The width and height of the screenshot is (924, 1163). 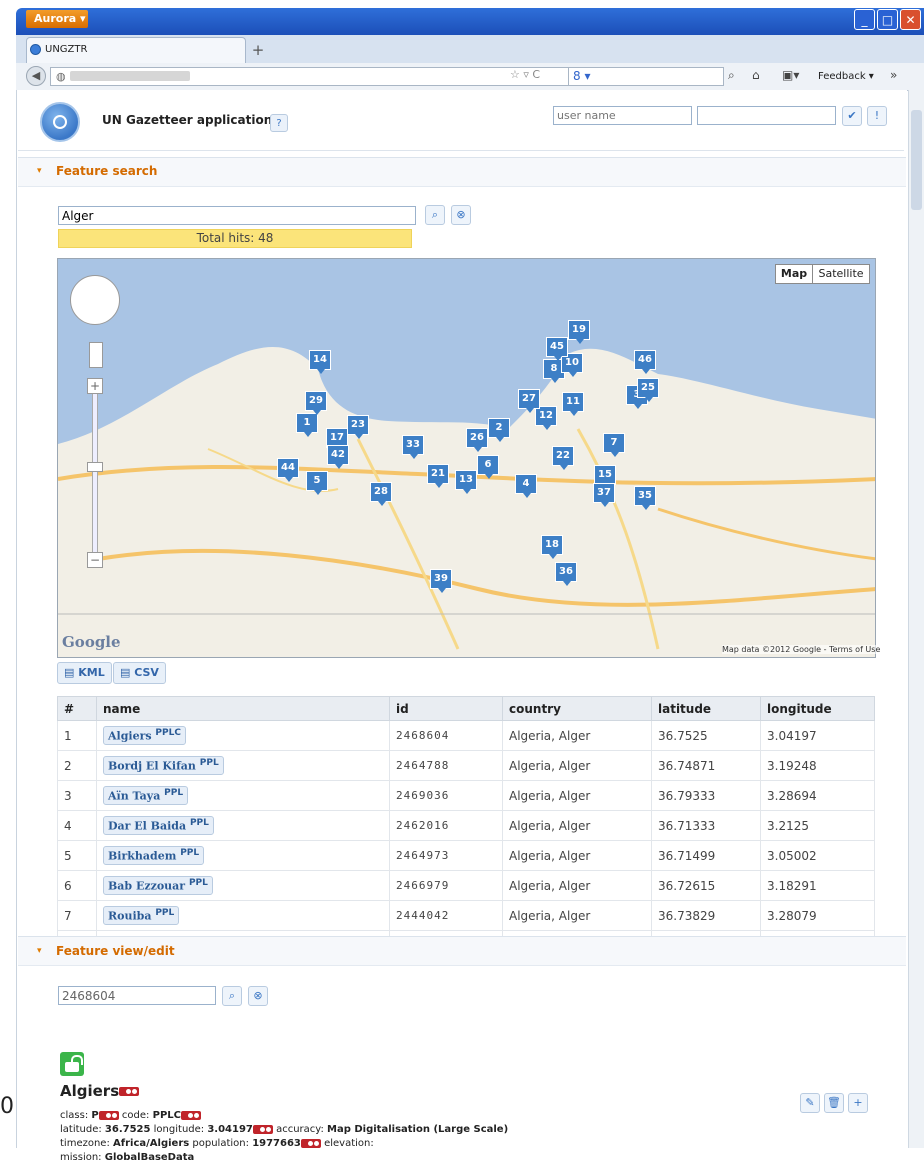 What do you see at coordinates (288, 470) in the screenshot?
I see `map-marker: 44` at bounding box center [288, 470].